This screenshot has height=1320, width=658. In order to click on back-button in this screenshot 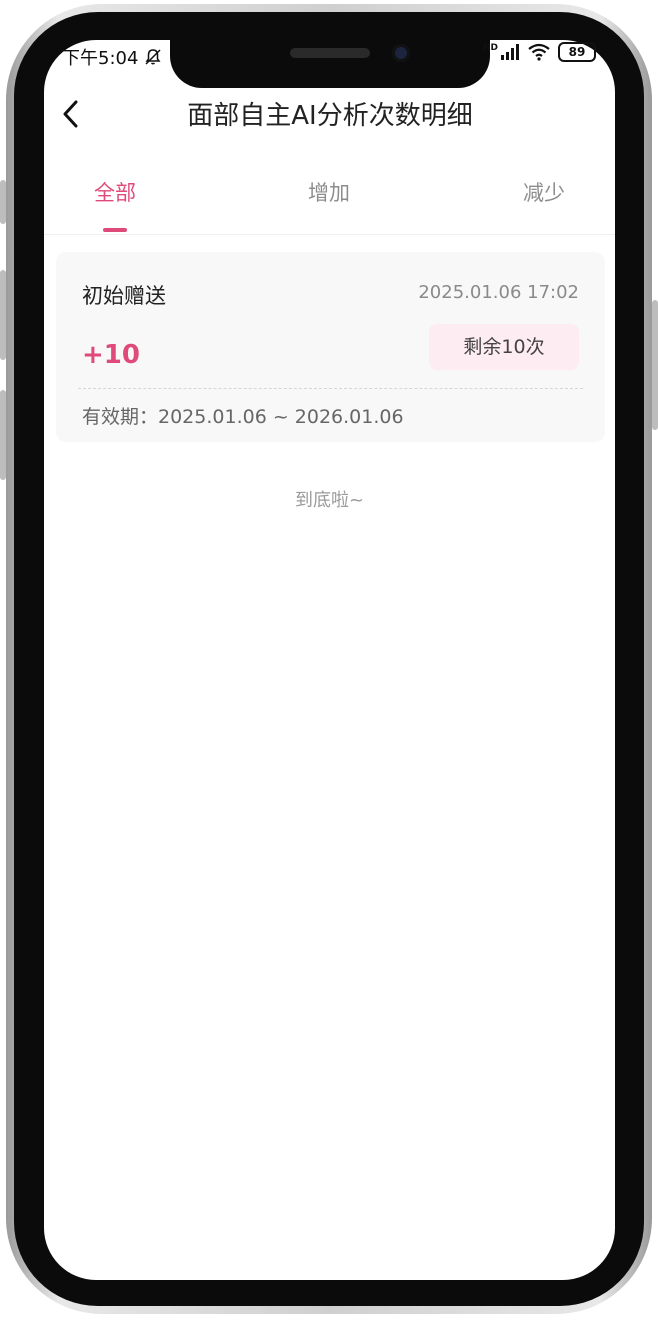, I will do `click(72, 114)`.